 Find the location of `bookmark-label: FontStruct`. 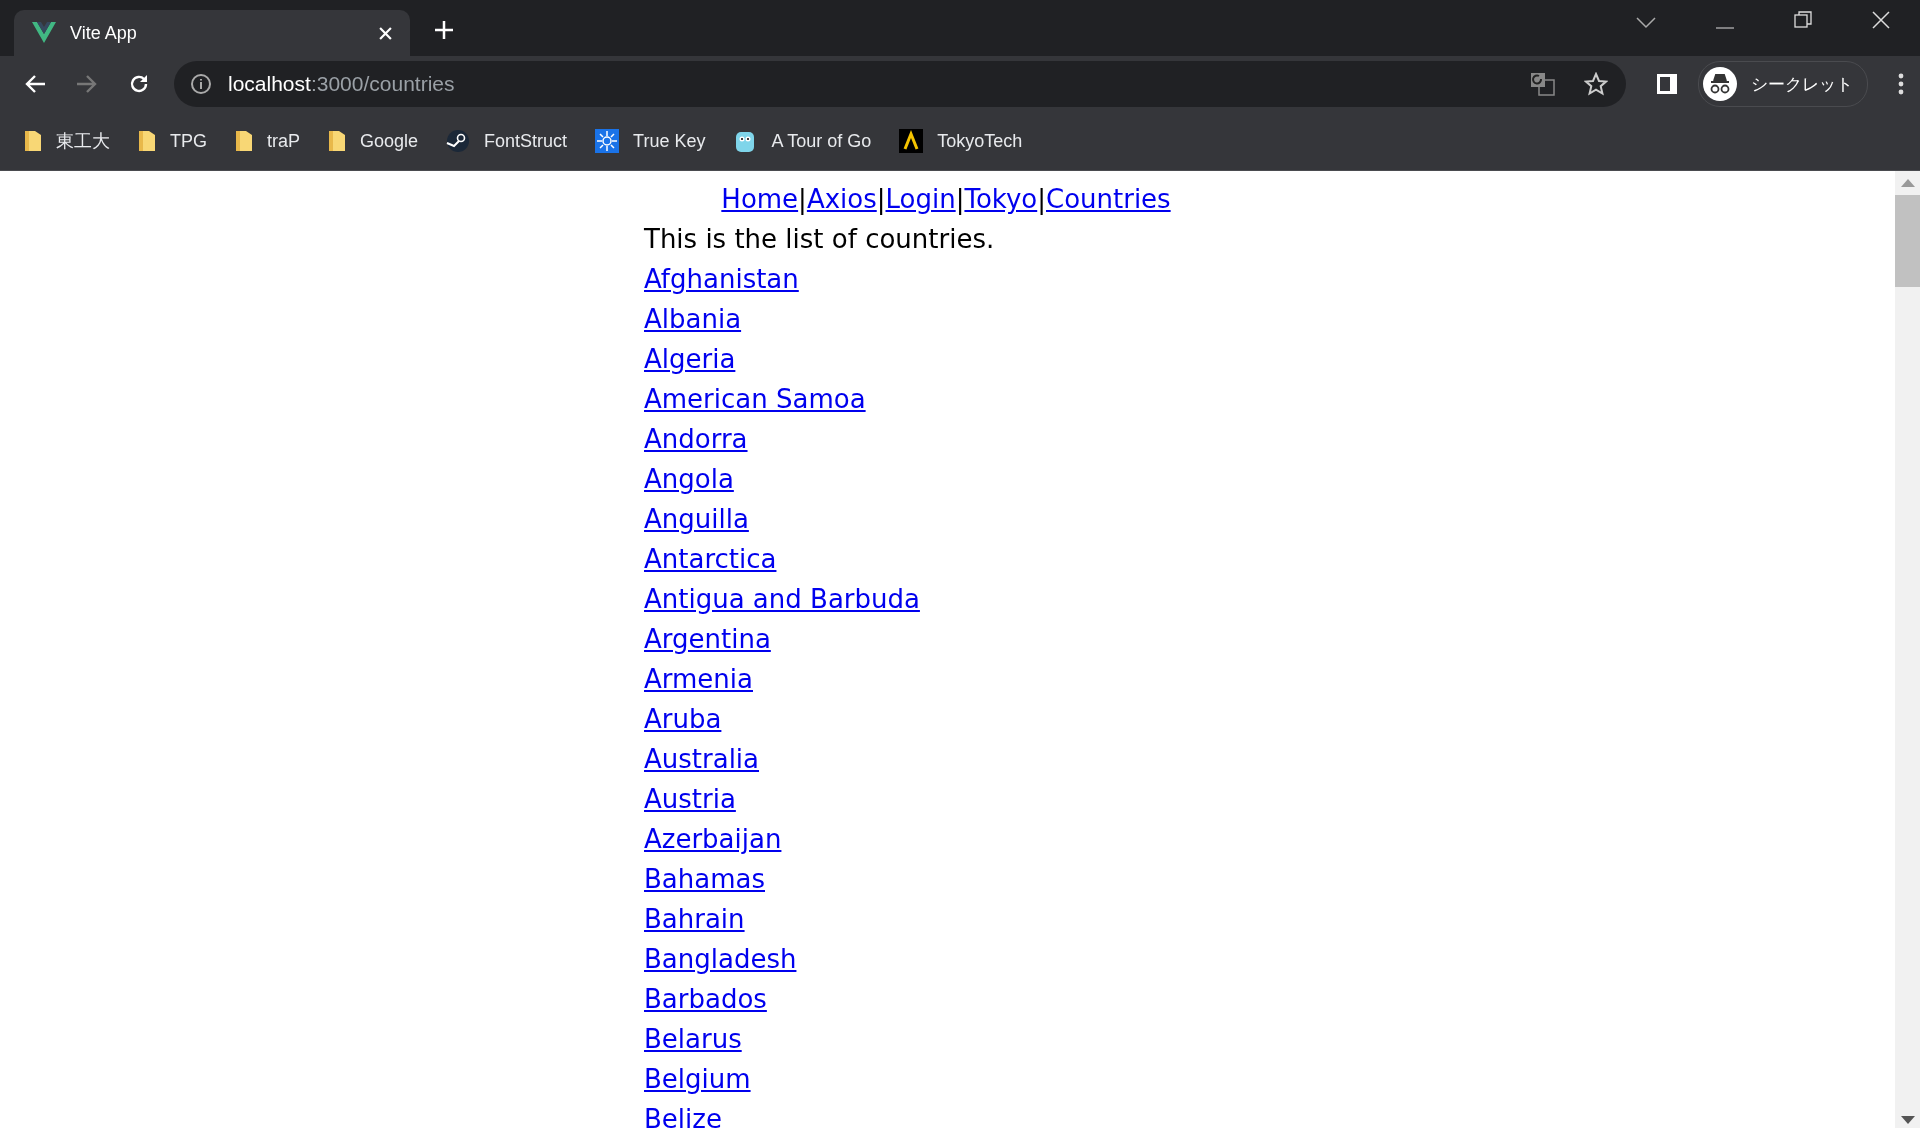

bookmark-label: FontStruct is located at coordinates (526, 141).